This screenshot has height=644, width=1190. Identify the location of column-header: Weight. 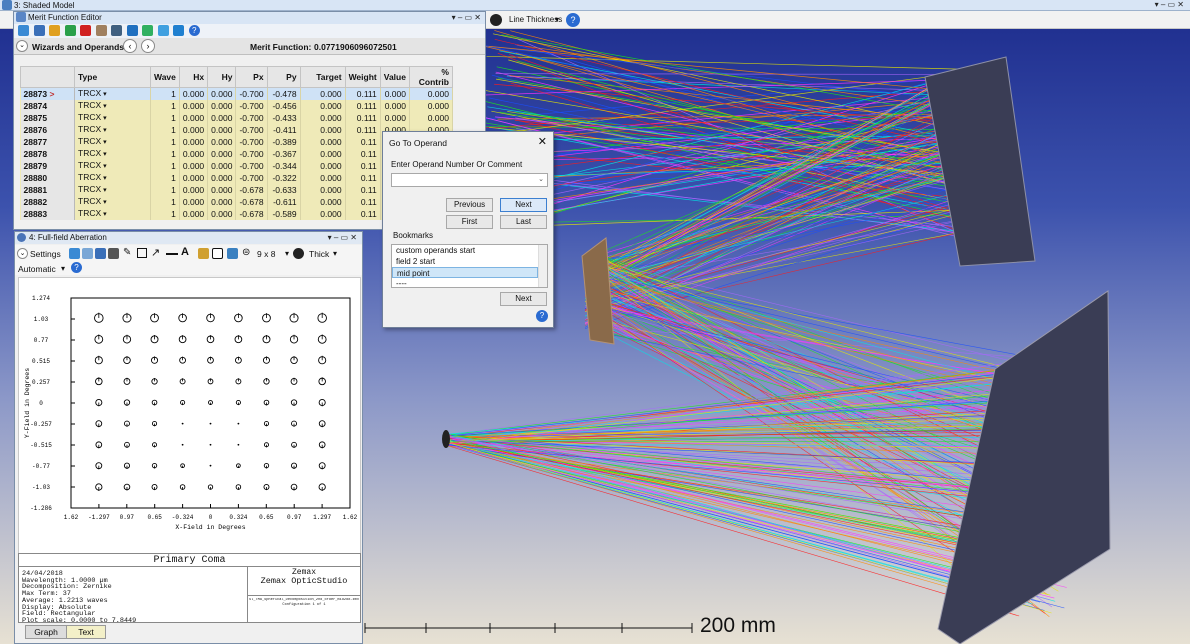
(362, 77).